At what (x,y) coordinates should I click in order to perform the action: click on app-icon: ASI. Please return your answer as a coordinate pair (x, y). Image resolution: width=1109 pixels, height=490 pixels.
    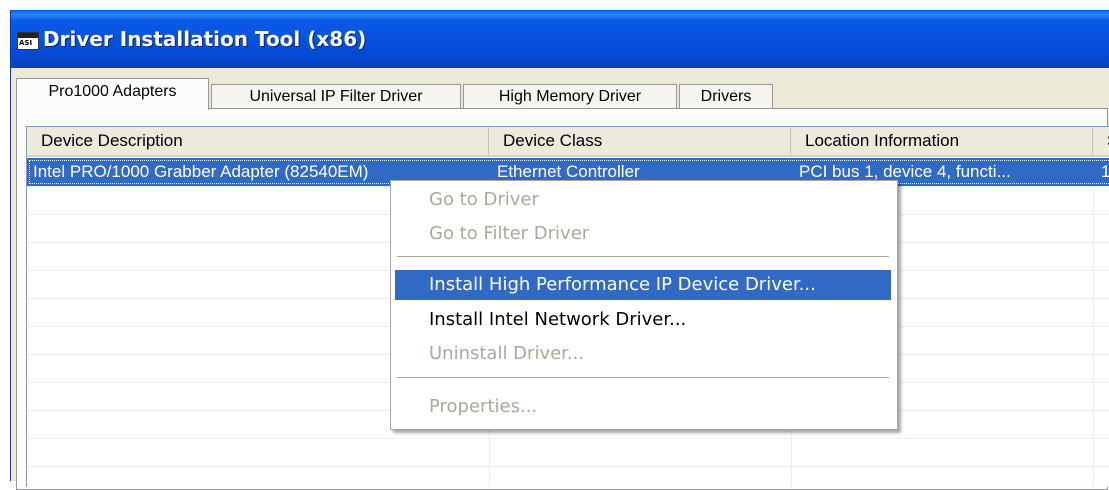
    Looking at the image, I should click on (28, 41).